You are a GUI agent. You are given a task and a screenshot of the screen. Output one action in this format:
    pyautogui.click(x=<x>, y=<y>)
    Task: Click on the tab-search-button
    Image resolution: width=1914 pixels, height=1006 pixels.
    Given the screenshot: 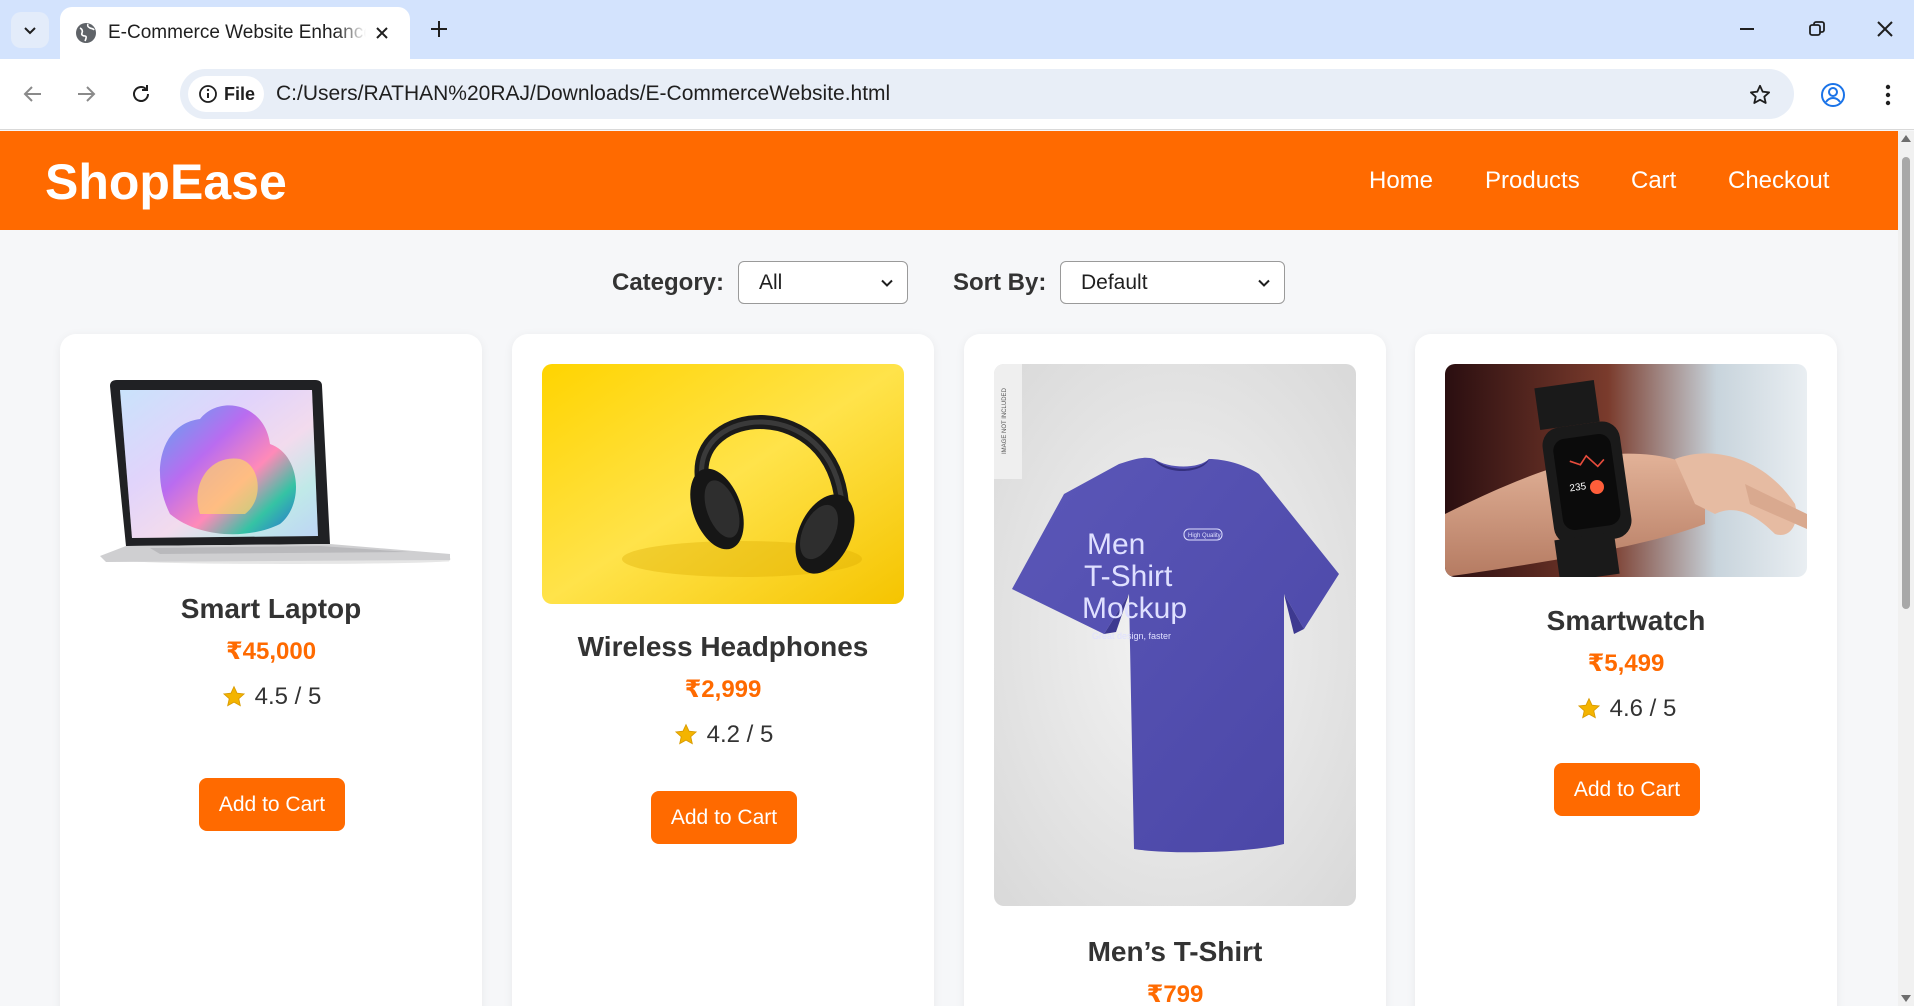 What is the action you would take?
    pyautogui.click(x=30, y=30)
    